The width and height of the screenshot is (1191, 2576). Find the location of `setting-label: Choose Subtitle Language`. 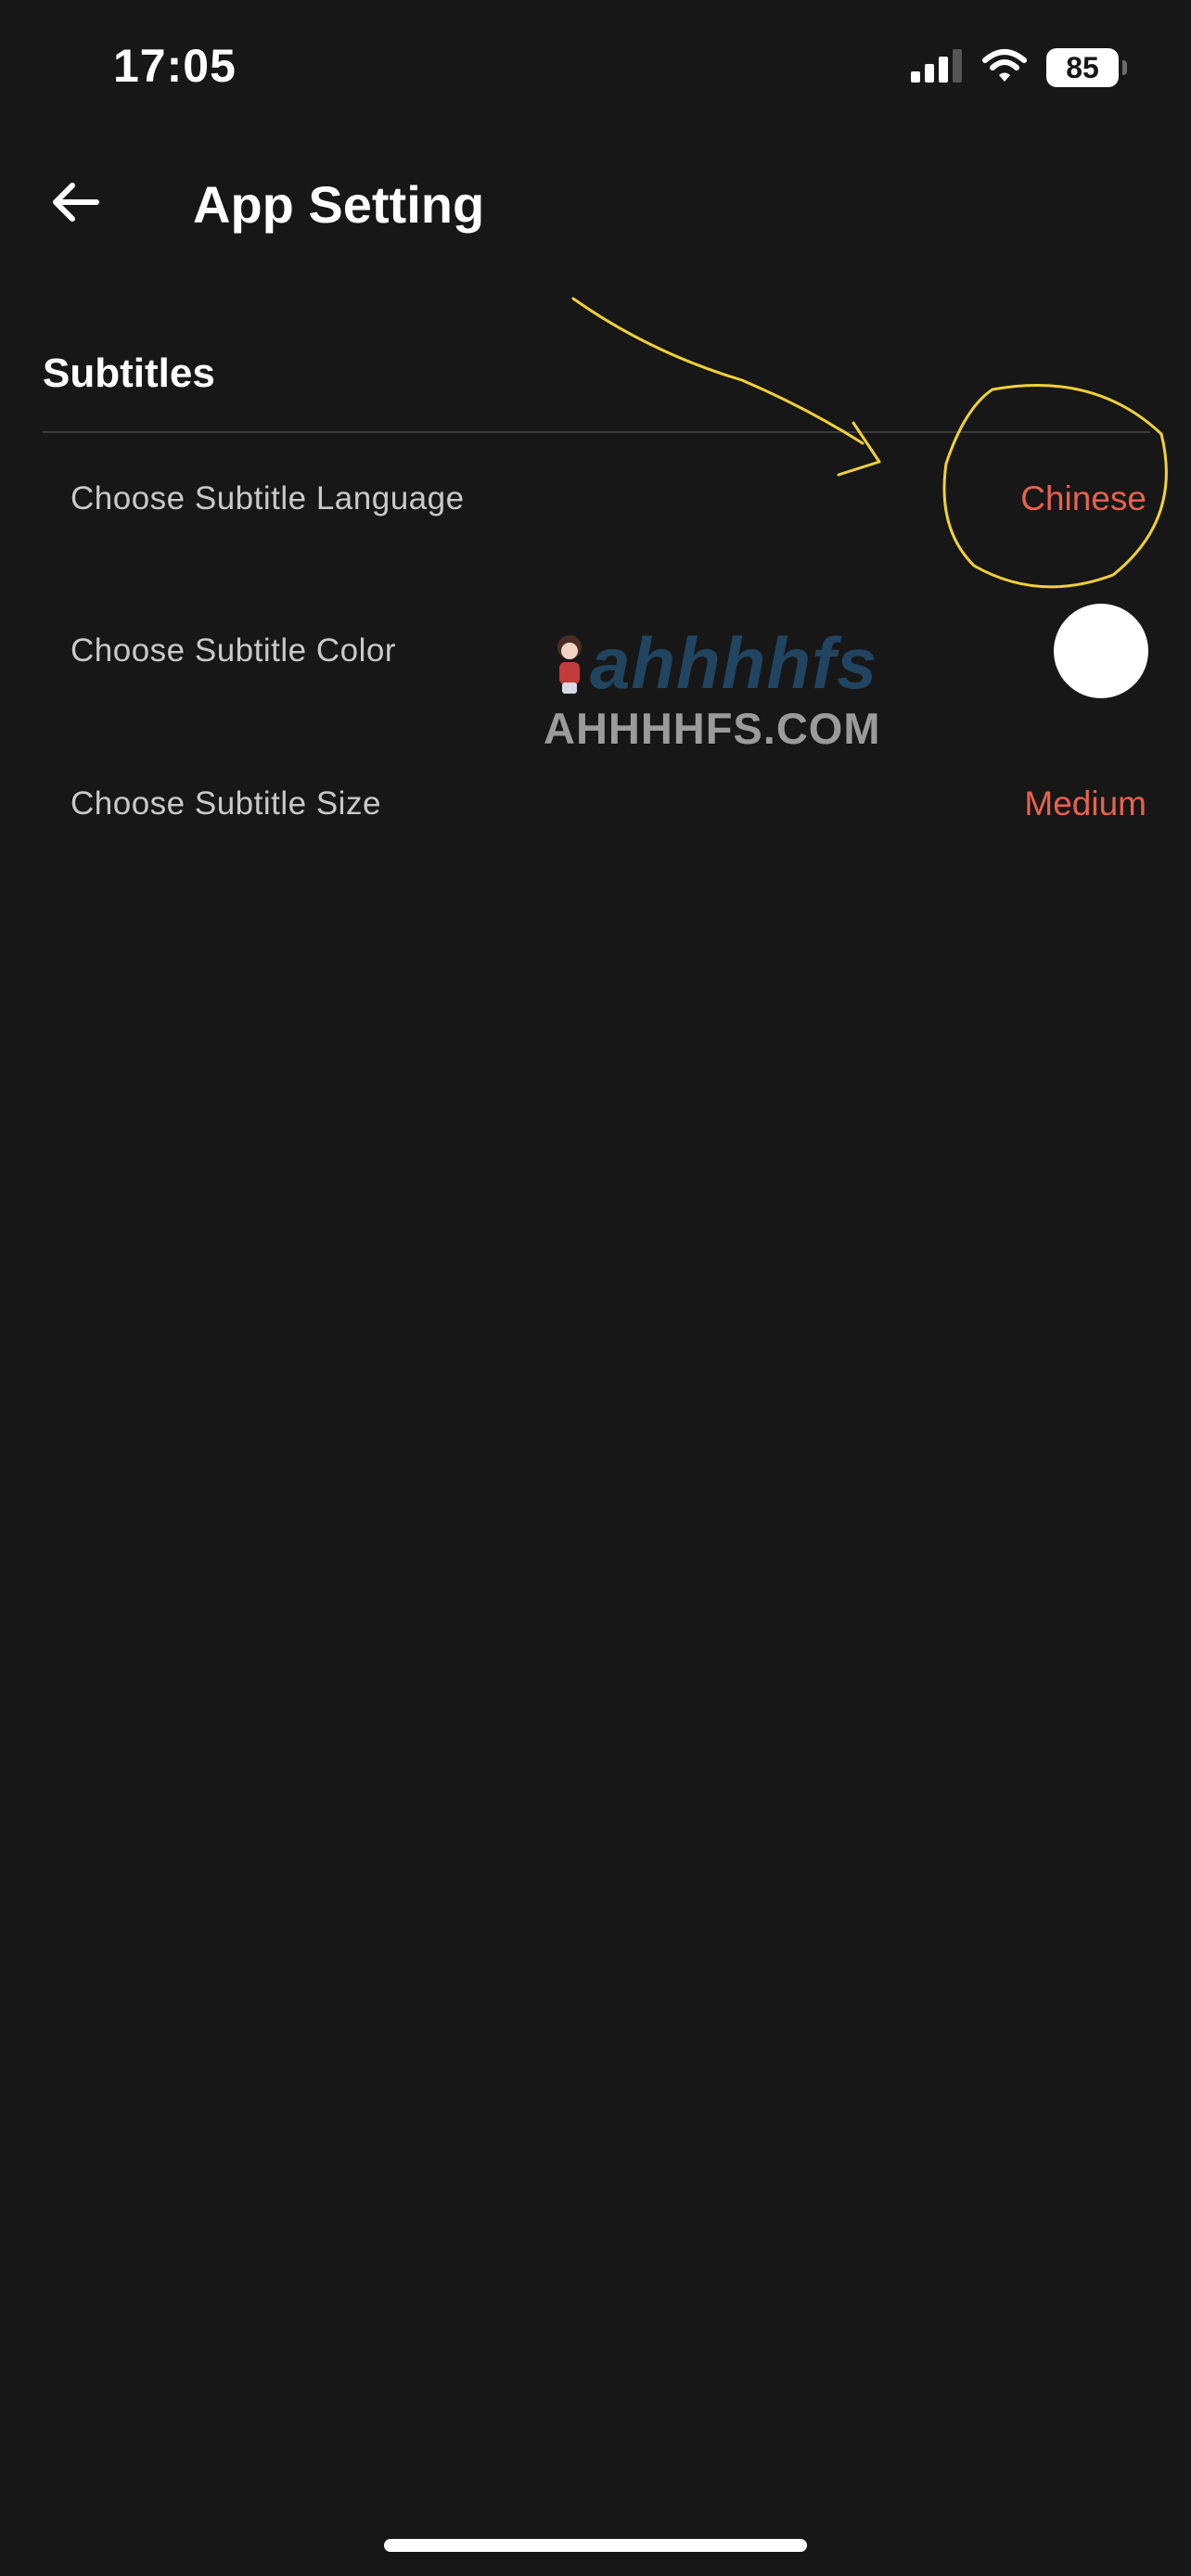

setting-label: Choose Subtitle Language is located at coordinates (267, 498).